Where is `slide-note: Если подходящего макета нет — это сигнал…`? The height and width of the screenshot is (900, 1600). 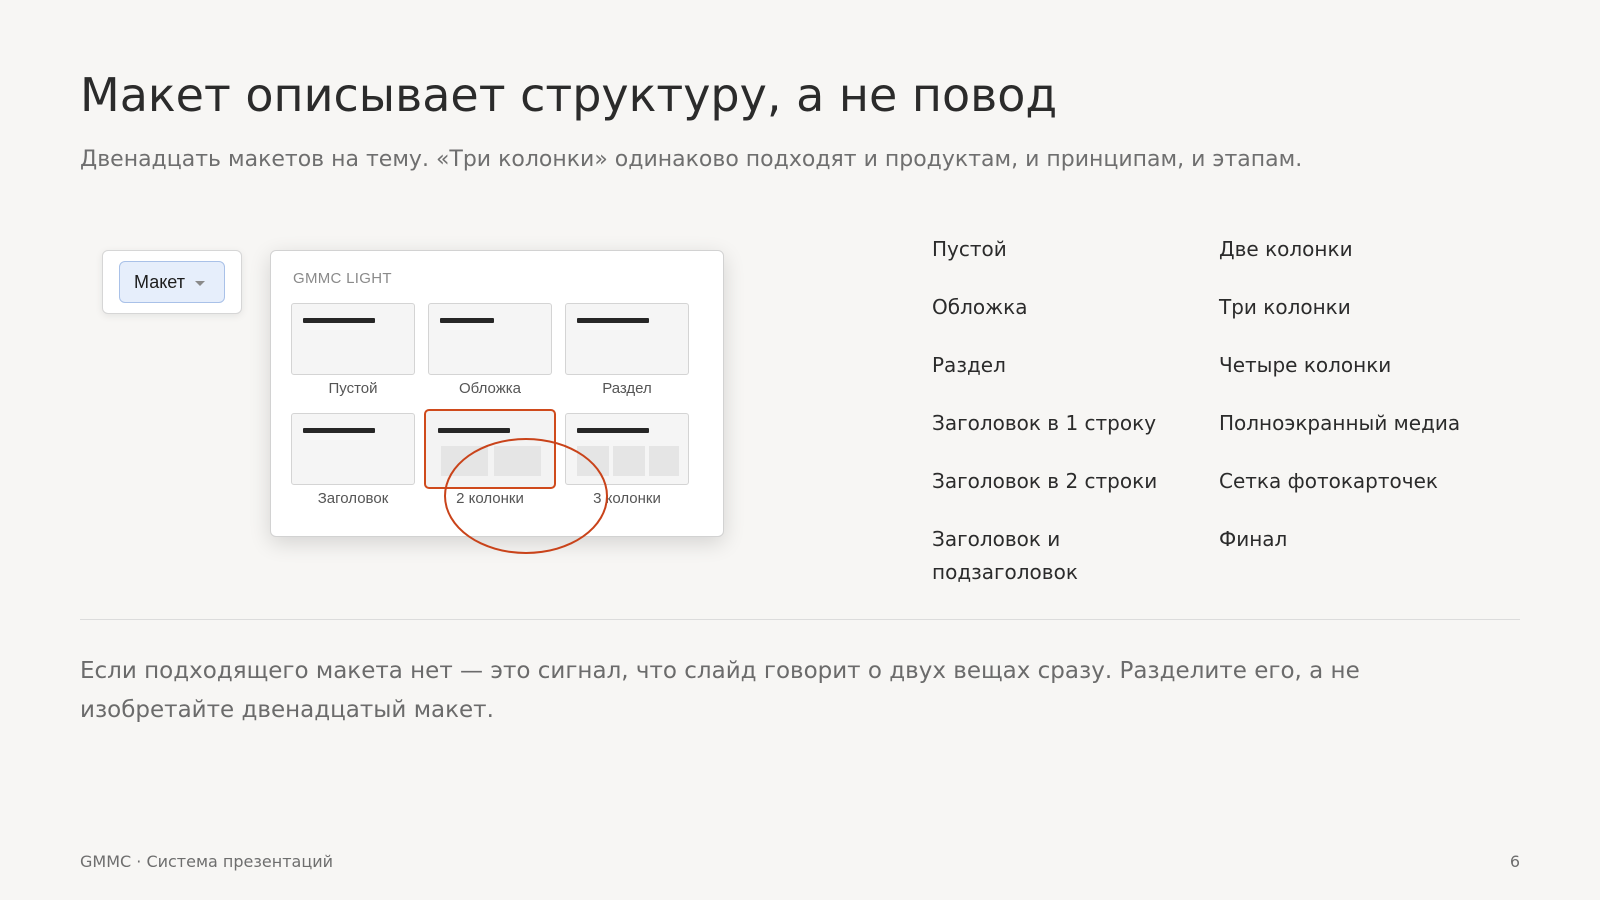
slide-note: Если подходящего макета нет — это сигнал… is located at coordinates (720, 690).